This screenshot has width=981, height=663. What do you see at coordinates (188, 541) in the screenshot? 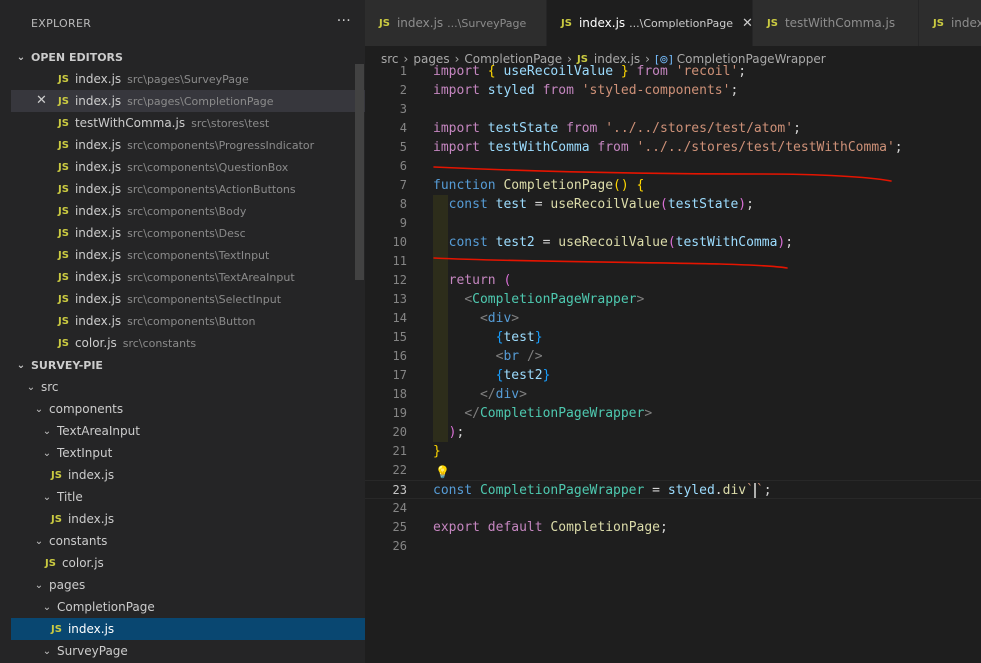
I see `tree-folder-constants: ⌄ constants` at bounding box center [188, 541].